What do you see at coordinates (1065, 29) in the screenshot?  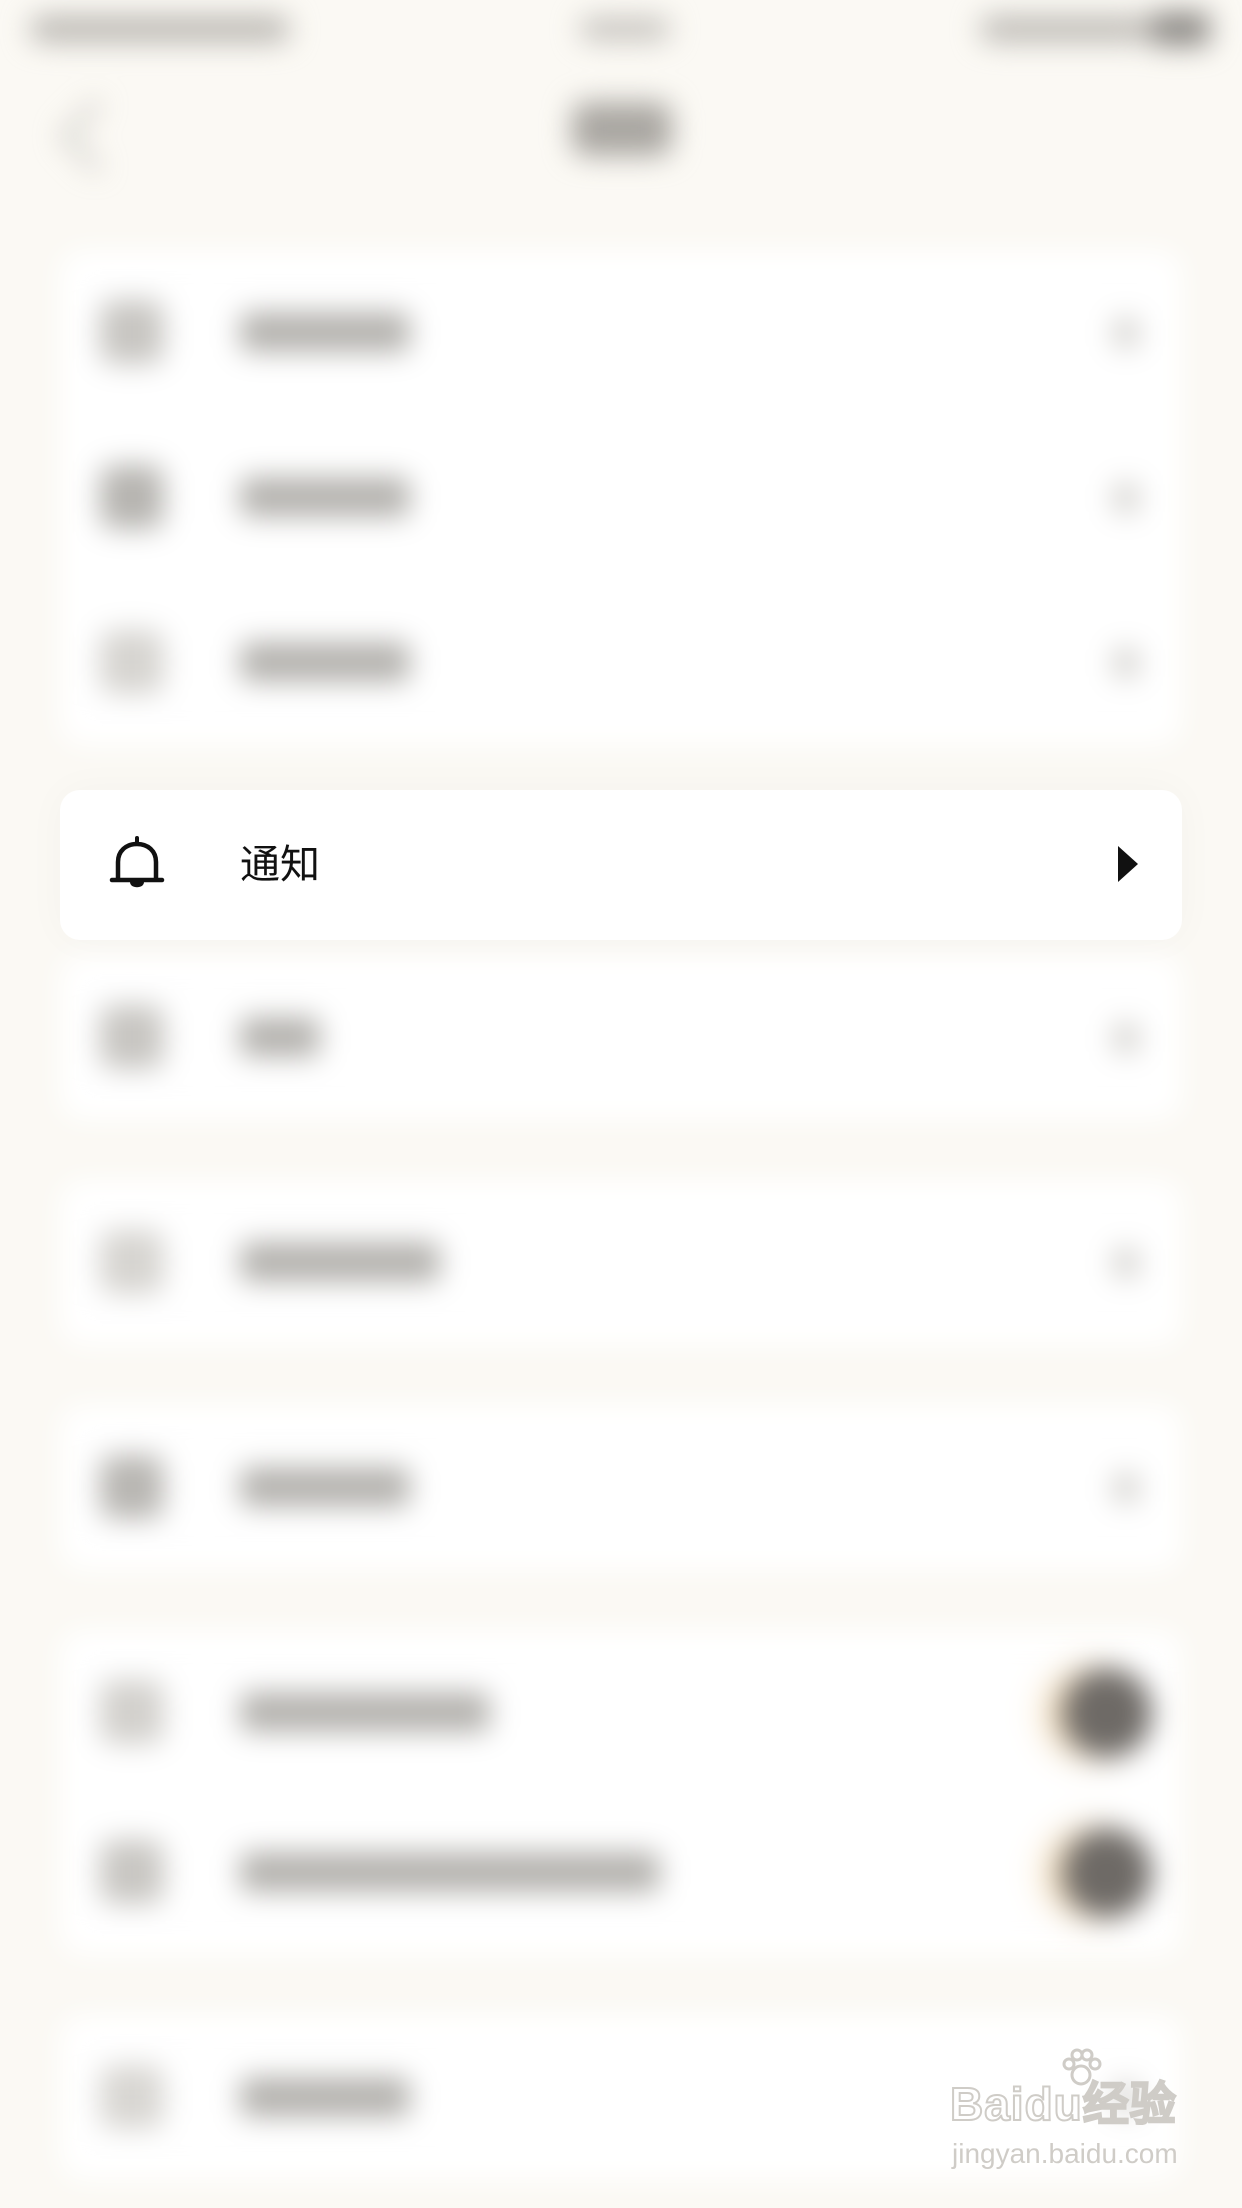 I see `status-indicators` at bounding box center [1065, 29].